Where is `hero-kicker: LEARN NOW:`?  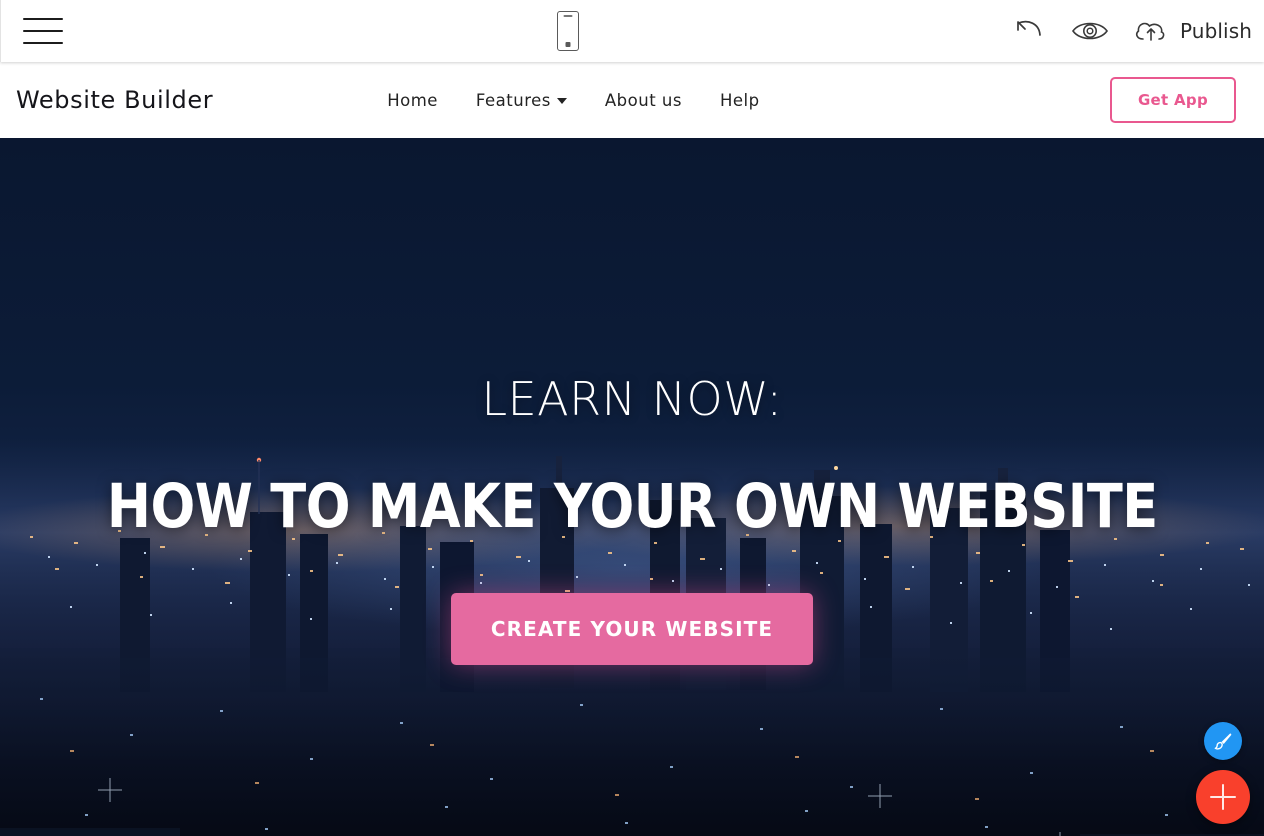
hero-kicker: LEARN NOW: is located at coordinates (632, 399).